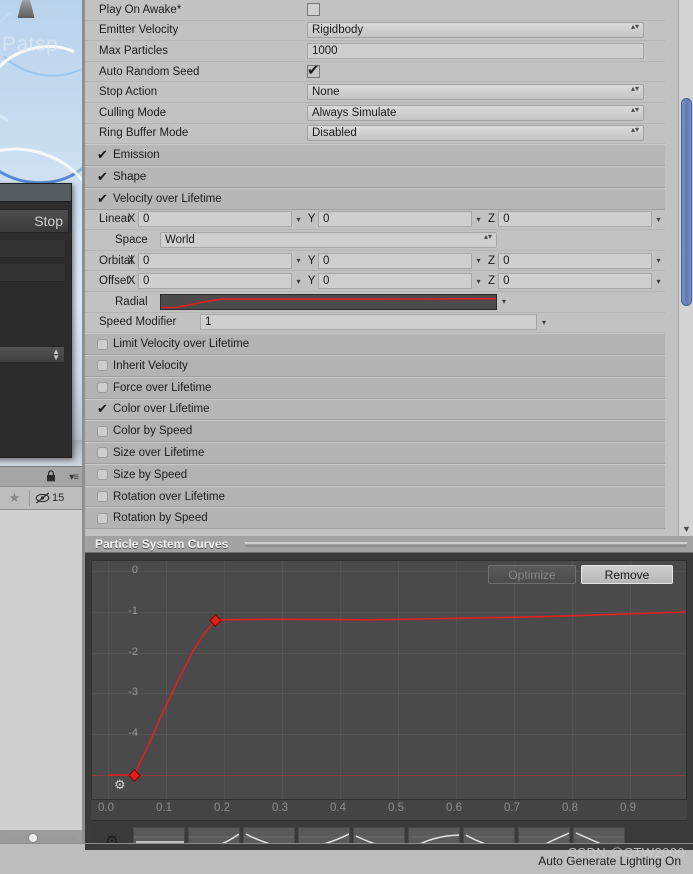 Image resolution: width=693 pixels, height=874 pixels. I want to click on optimize-button: Optimize, so click(532, 574).